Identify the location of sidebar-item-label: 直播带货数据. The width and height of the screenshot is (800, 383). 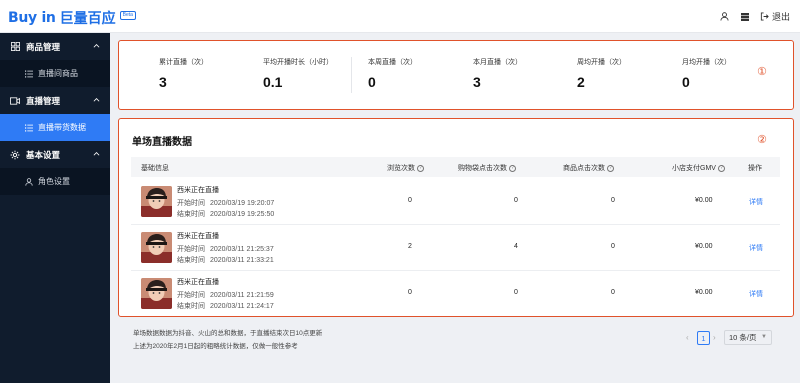
(62, 127).